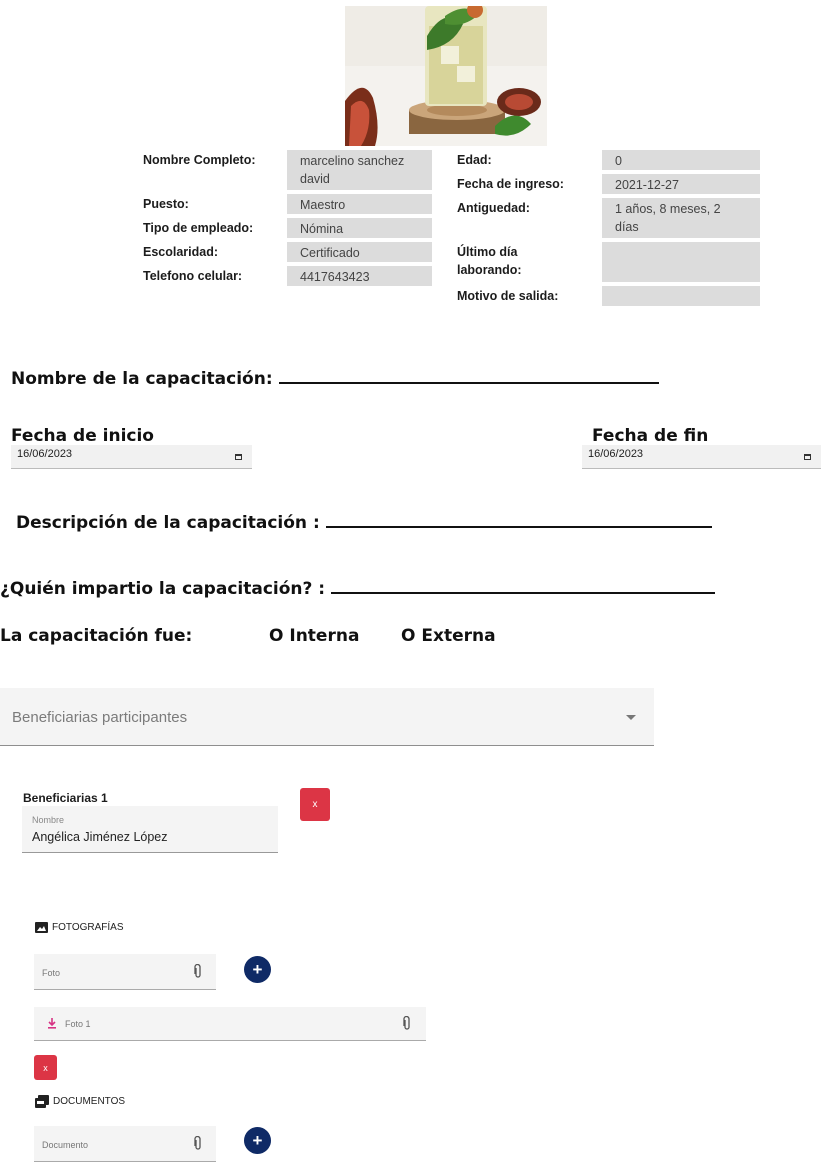 Image resolution: width=821 pixels, height=1162 pixels. I want to click on label-seniority: Antiguedad:, so click(493, 208).